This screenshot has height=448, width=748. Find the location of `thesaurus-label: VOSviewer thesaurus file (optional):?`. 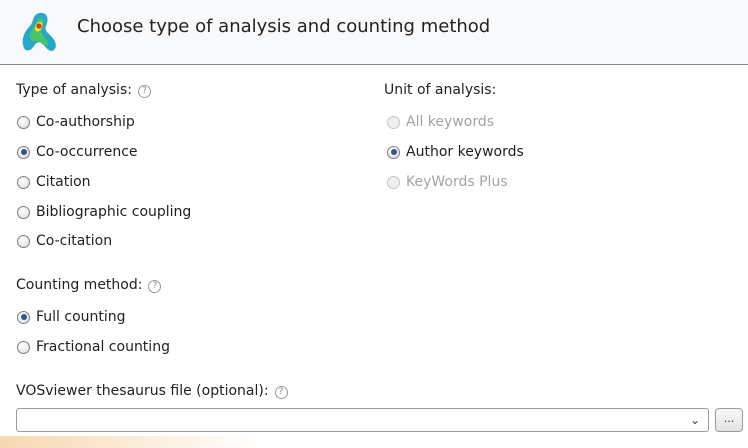

thesaurus-label: VOSviewer thesaurus file (optional):? is located at coordinates (152, 391).